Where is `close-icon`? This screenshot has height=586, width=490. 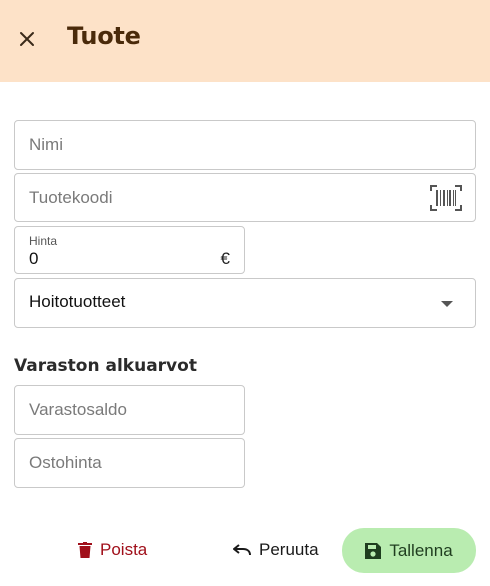 close-icon is located at coordinates (27, 39).